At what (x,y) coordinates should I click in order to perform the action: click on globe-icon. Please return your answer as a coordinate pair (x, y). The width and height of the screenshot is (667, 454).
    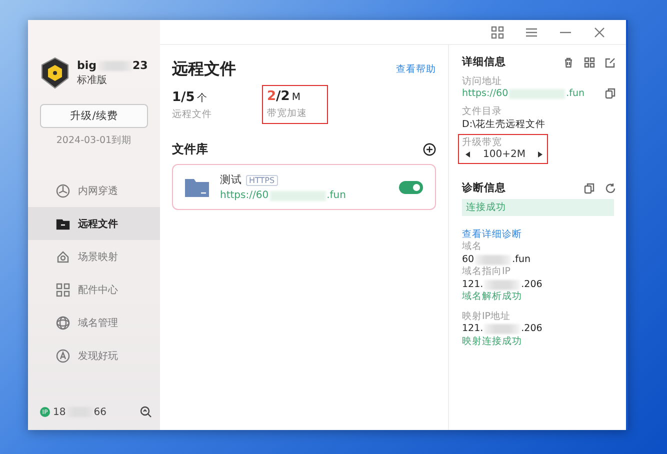
    Looking at the image, I should click on (63, 323).